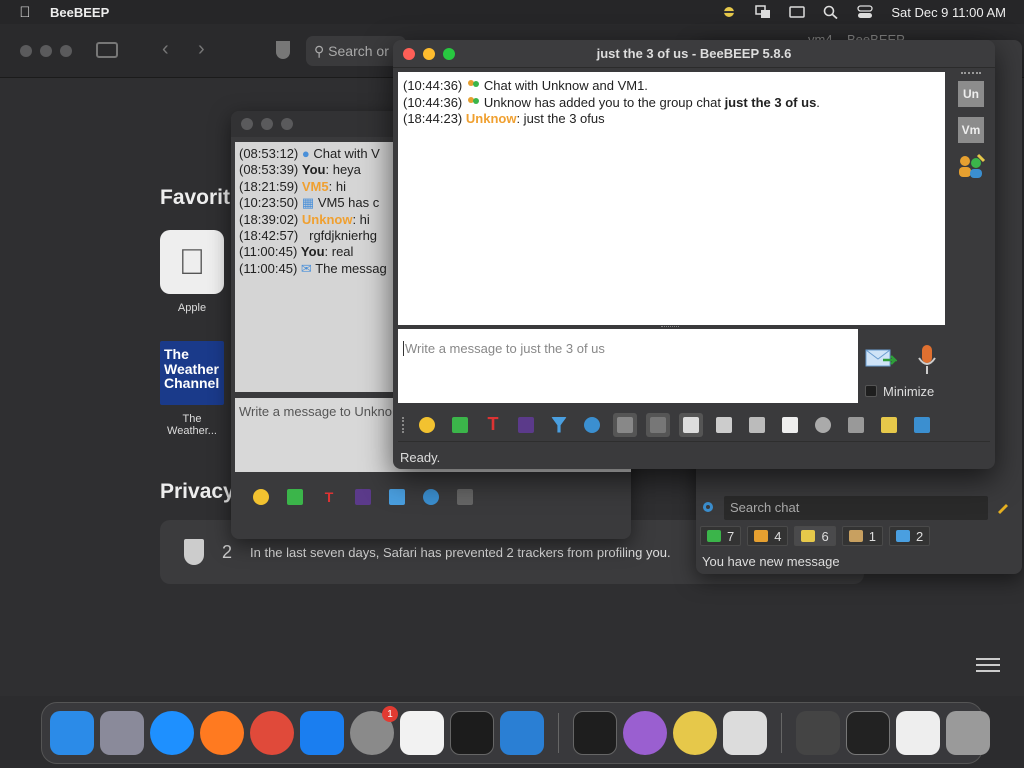 The height and width of the screenshot is (768, 1024). What do you see at coordinates (691, 424) in the screenshot?
I see `send-on-enter-icon` at bounding box center [691, 424].